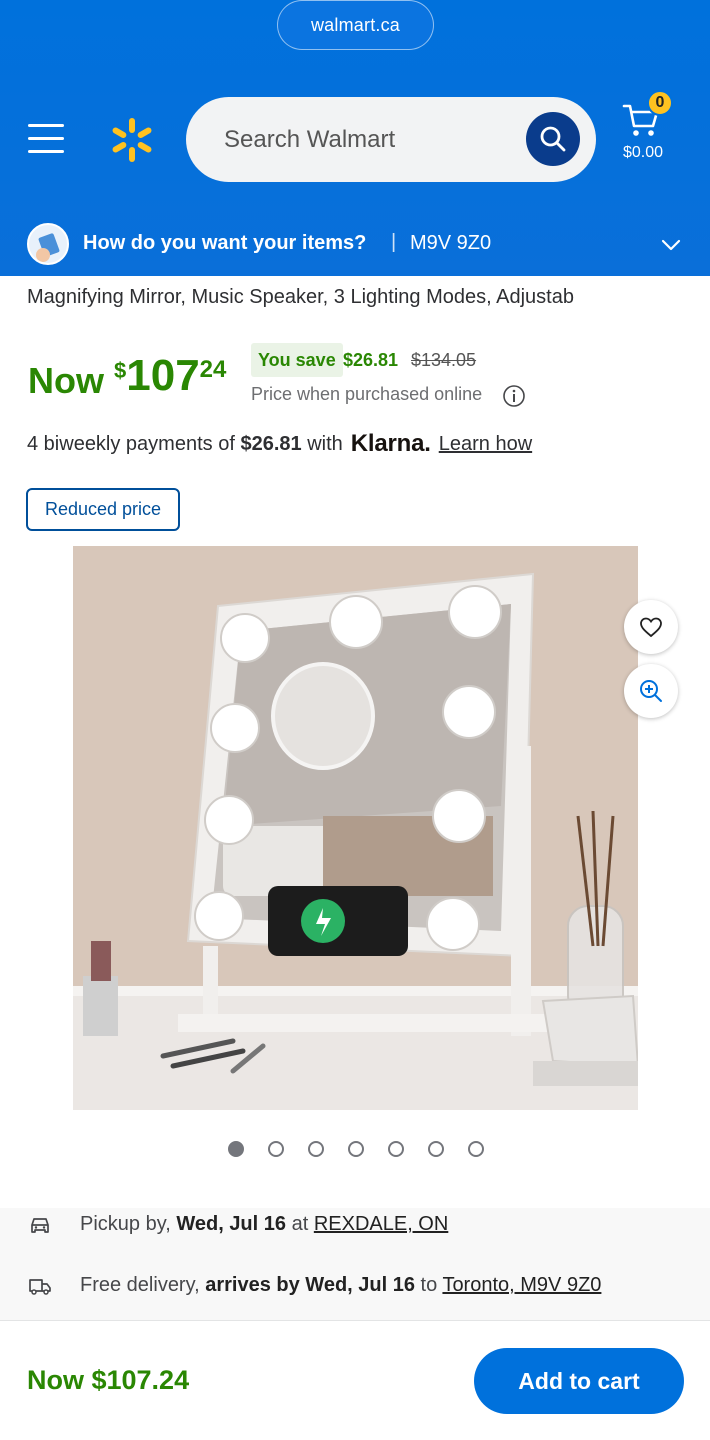  I want to click on delivery-prefix: Free delivery,, so click(140, 1285).